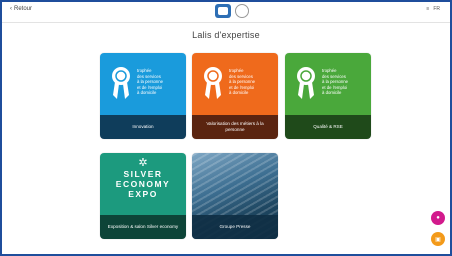  I want to click on card-groupe-presse: Groupe Presse, so click(235, 196).